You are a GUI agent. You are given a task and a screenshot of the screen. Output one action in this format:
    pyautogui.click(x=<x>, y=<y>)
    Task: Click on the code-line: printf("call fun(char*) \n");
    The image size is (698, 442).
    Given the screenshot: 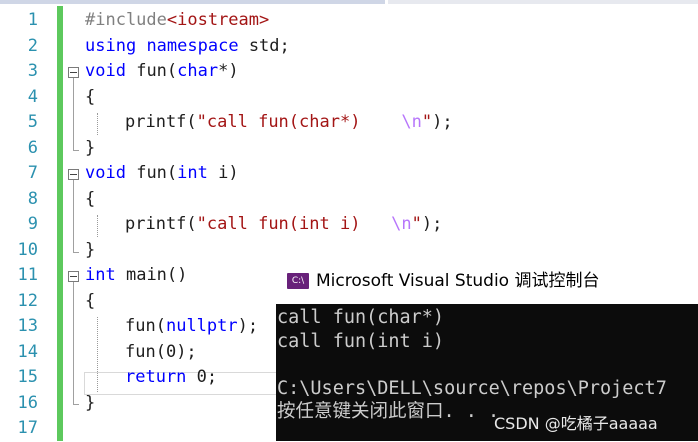 What is the action you would take?
    pyautogui.click(x=289, y=123)
    